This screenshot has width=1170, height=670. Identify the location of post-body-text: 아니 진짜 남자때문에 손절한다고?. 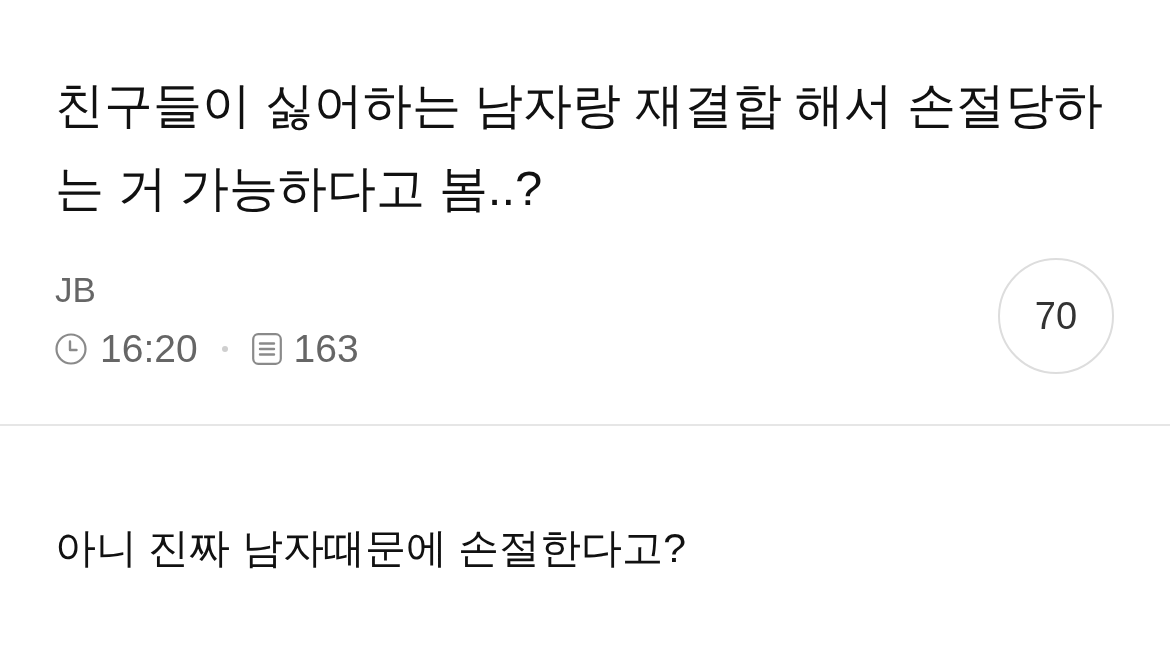
(370, 548).